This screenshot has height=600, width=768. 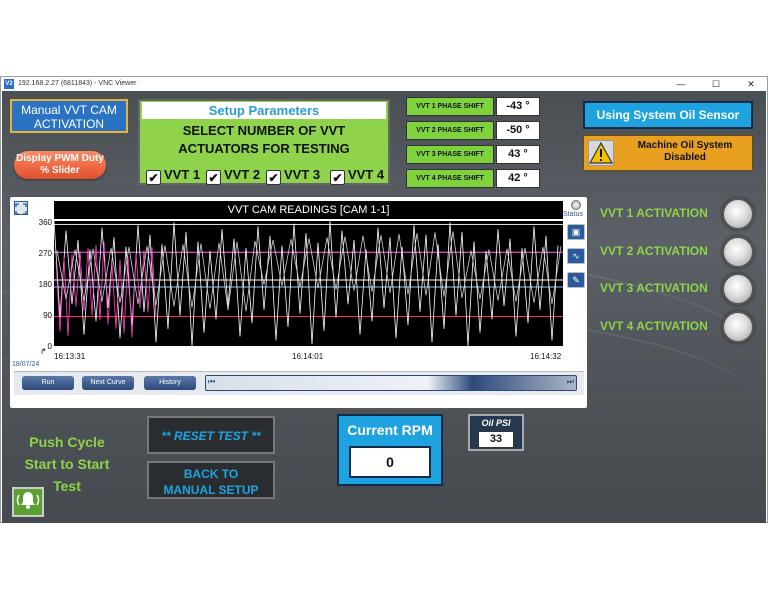 I want to click on minimize-button: —, so click(x=681, y=84).